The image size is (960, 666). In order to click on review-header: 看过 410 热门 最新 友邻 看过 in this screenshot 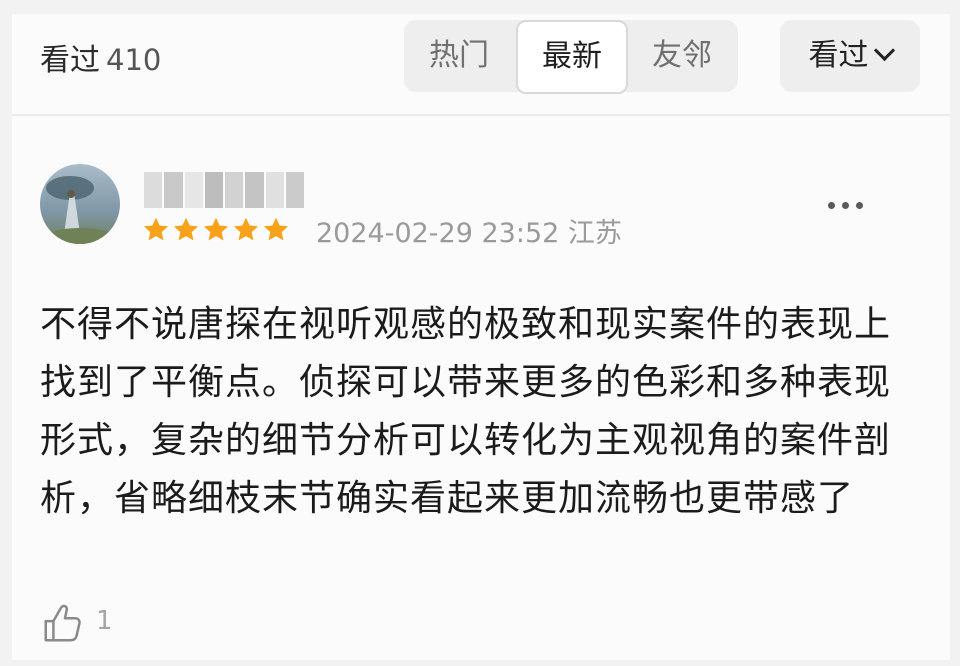, I will do `click(481, 65)`.